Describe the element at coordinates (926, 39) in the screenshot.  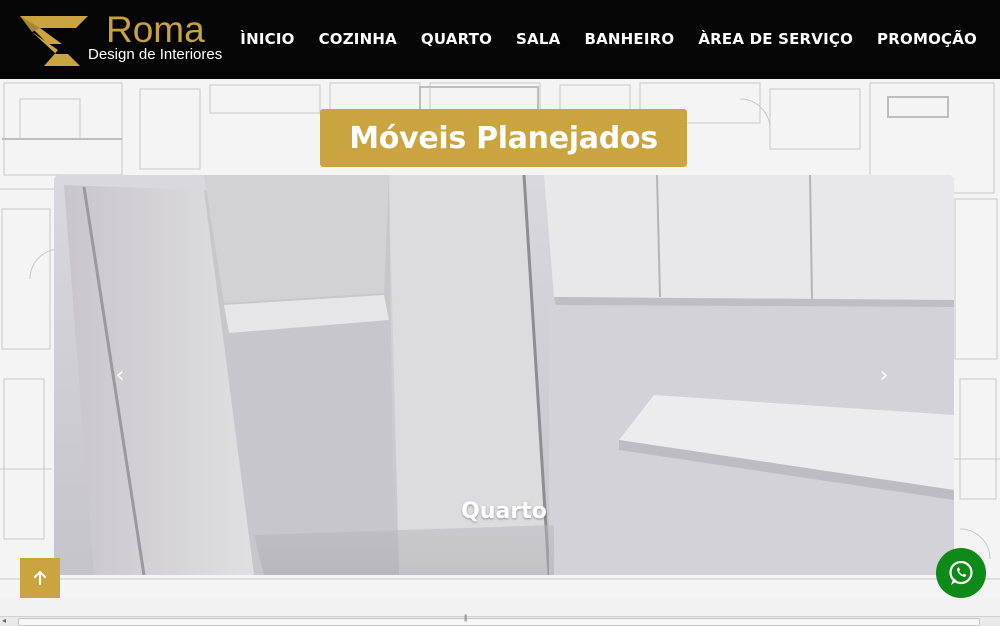
I see `nav-item-promocao: PROMOÇÃO` at that location.